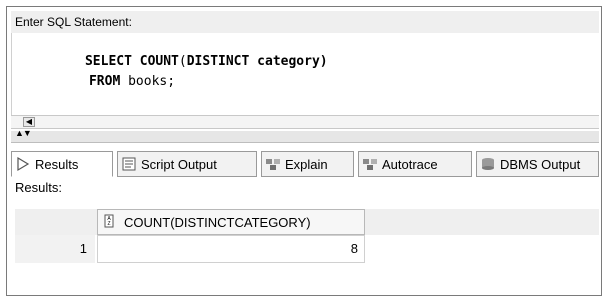 The height and width of the screenshot is (301, 608). I want to click on script-output-icon, so click(129, 164).